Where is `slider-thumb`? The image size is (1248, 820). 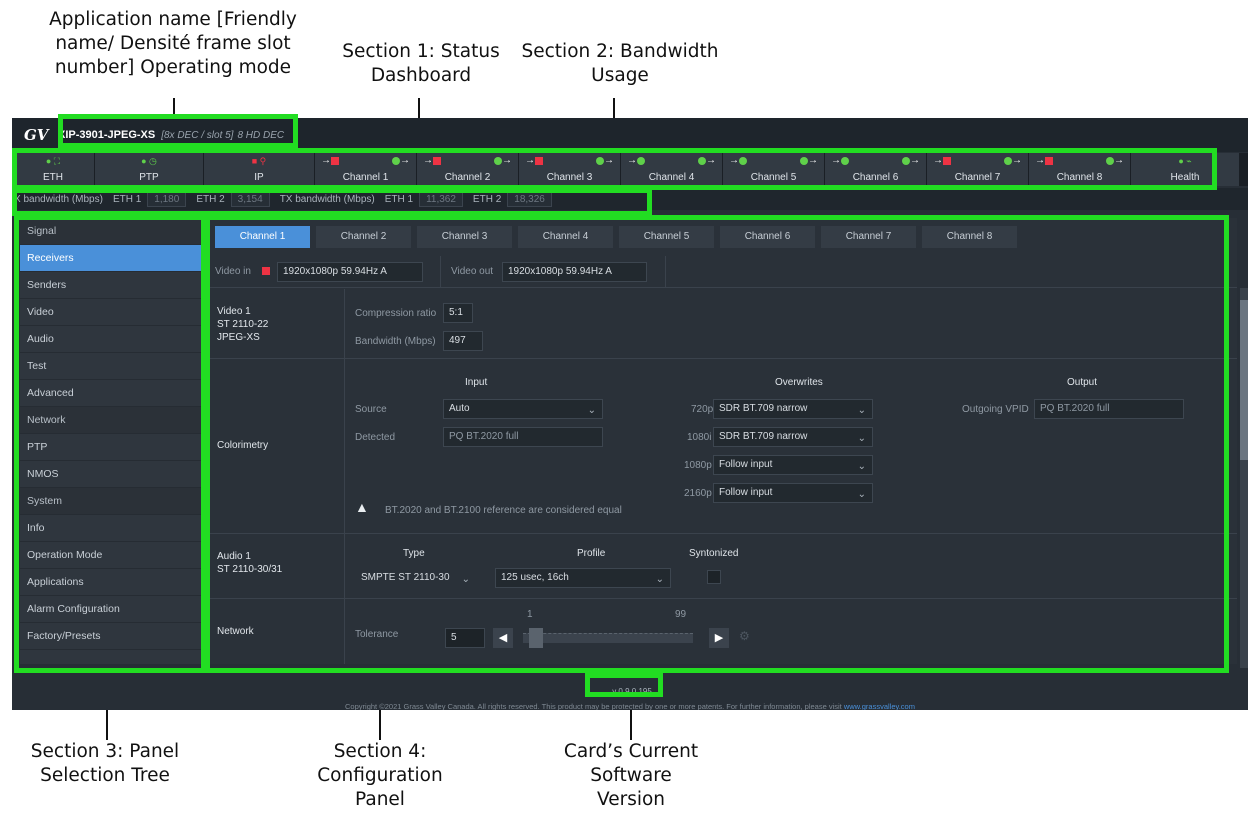
slider-thumb is located at coordinates (536, 638).